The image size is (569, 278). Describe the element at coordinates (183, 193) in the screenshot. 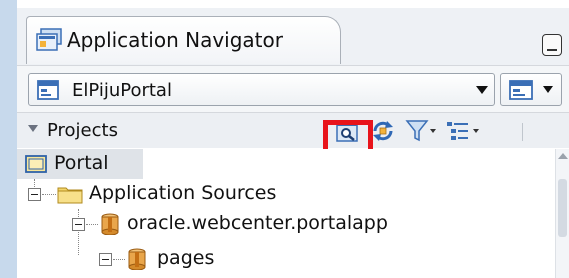

I see `tree-item-label: Application Sources` at that location.